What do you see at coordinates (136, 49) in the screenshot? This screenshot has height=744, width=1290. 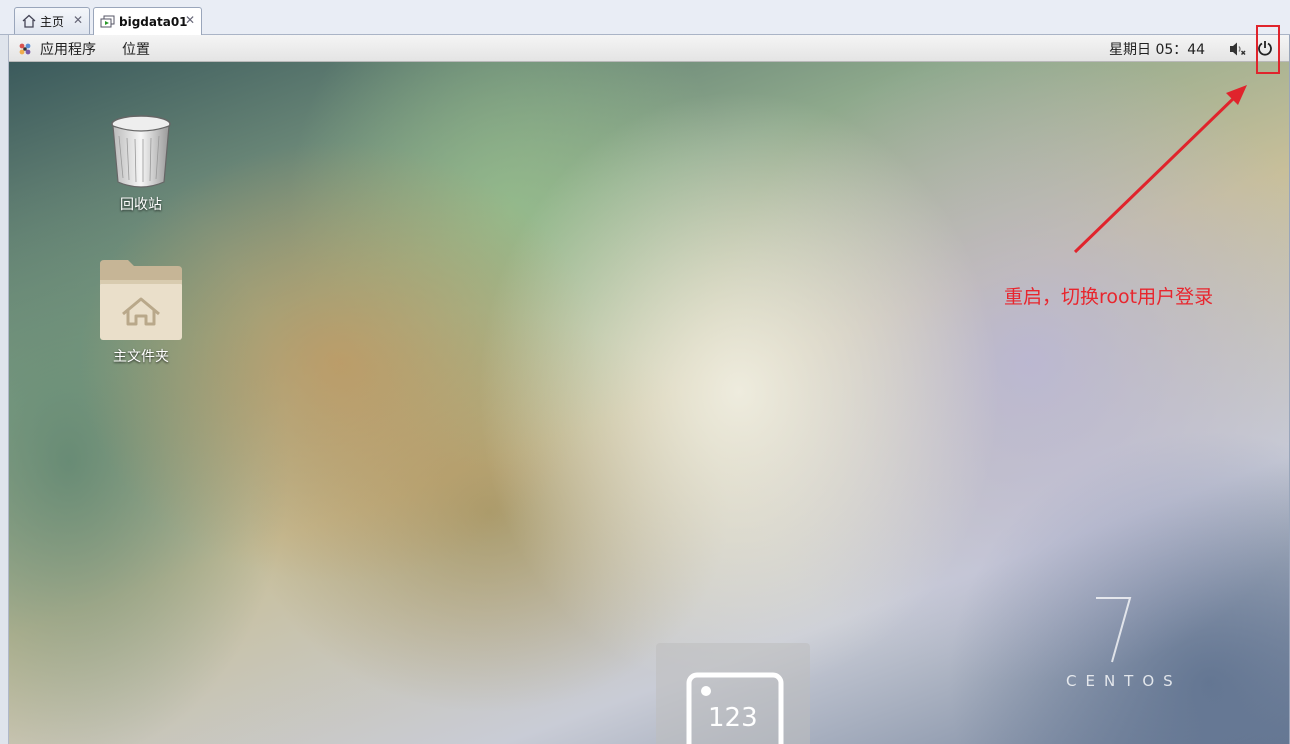 I see `places-menu: 位置` at bounding box center [136, 49].